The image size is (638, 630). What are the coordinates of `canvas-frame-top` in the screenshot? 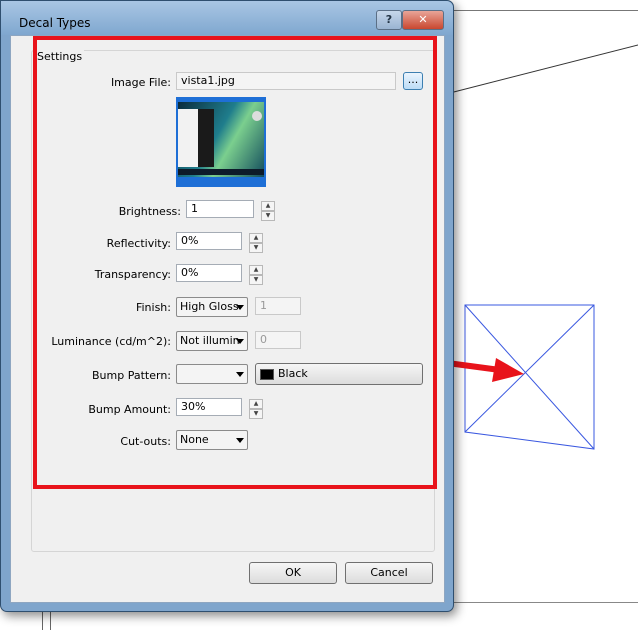 It's located at (539, 10).